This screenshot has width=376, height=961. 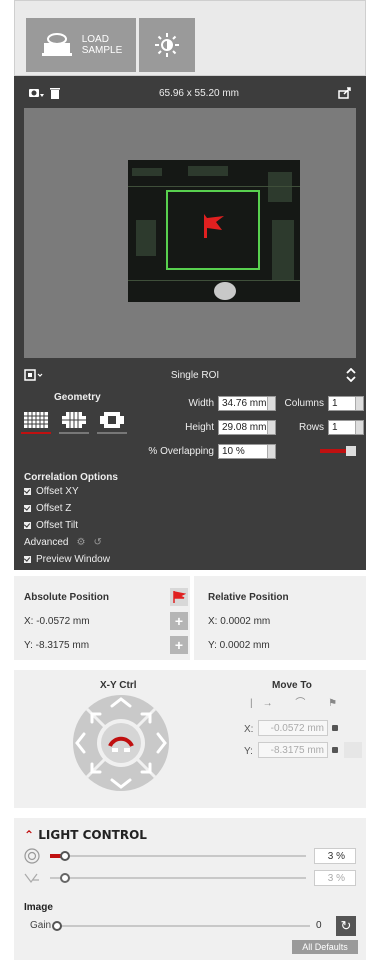 What do you see at coordinates (345, 93) in the screenshot?
I see `export-icon` at bounding box center [345, 93].